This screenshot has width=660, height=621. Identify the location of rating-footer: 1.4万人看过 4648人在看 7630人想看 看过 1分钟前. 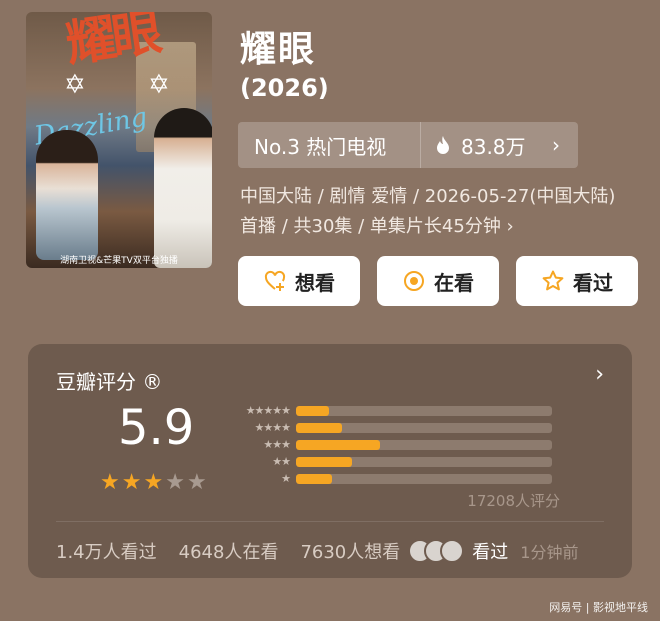
(317, 551).